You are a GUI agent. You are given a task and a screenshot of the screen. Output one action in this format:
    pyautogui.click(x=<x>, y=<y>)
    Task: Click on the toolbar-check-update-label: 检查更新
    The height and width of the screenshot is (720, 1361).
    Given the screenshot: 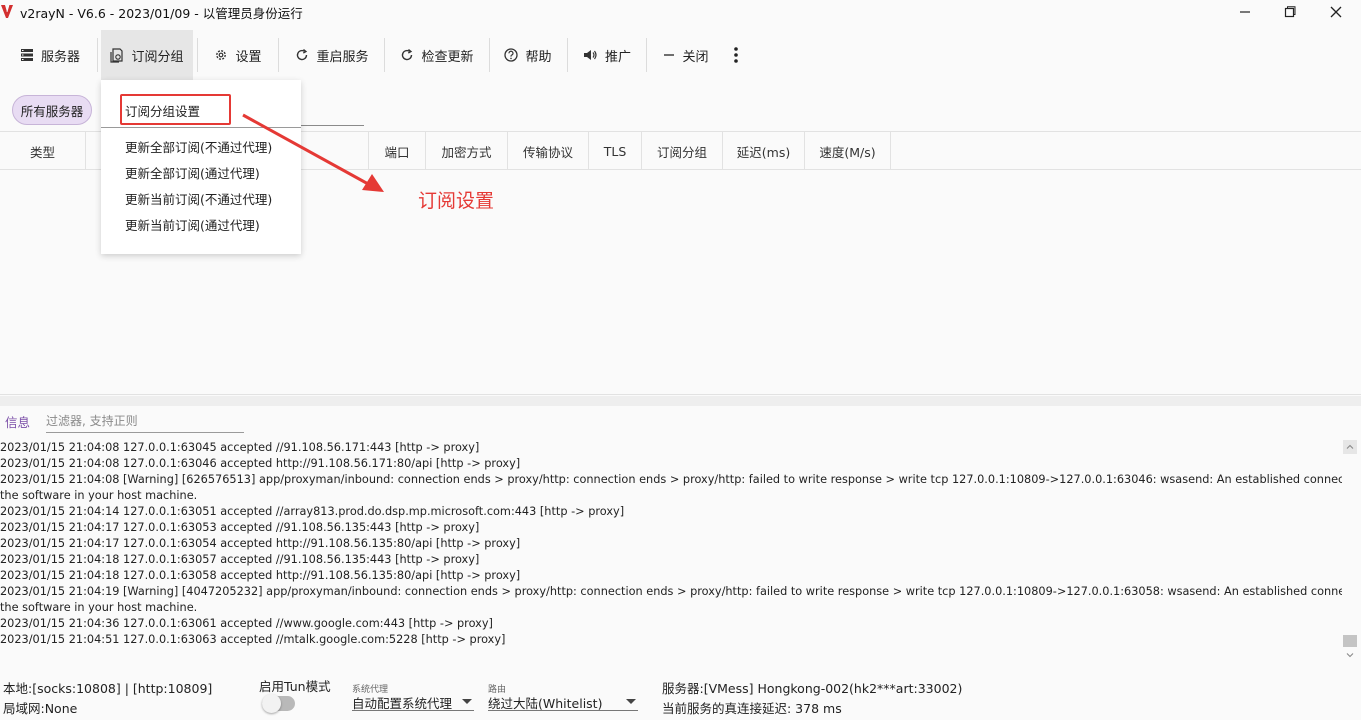 What is the action you would take?
    pyautogui.click(x=447, y=57)
    